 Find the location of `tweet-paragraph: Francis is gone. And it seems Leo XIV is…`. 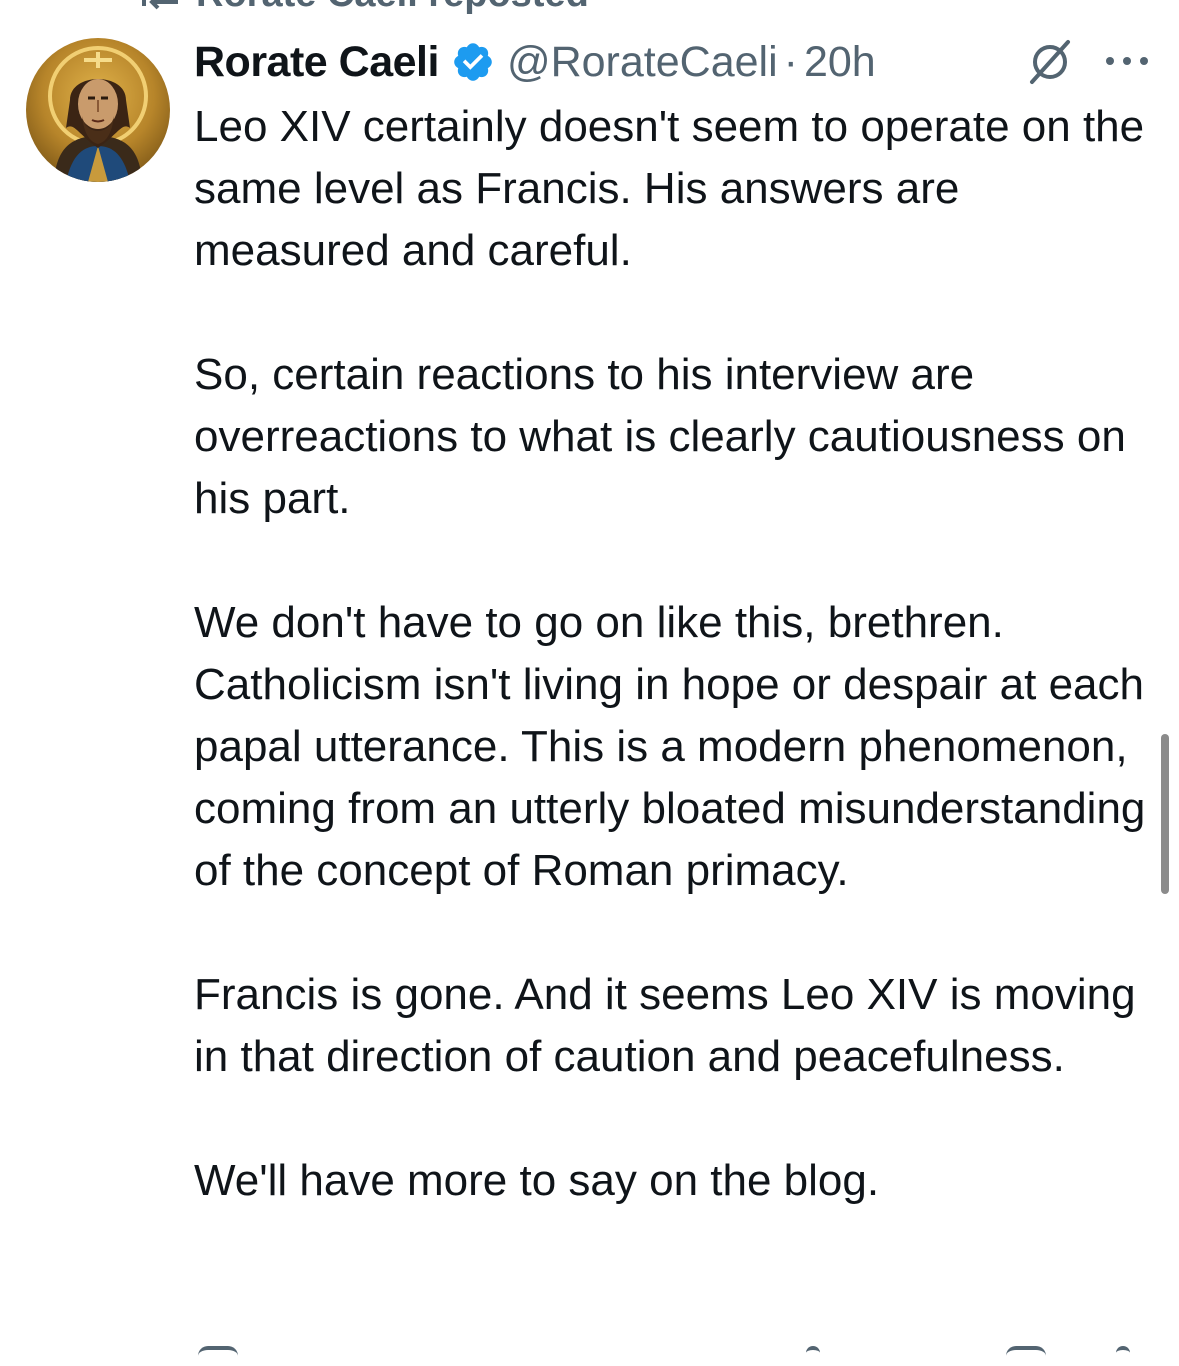

tweet-paragraph: Francis is gone. And it seems Leo XIV is… is located at coordinates (665, 1025).